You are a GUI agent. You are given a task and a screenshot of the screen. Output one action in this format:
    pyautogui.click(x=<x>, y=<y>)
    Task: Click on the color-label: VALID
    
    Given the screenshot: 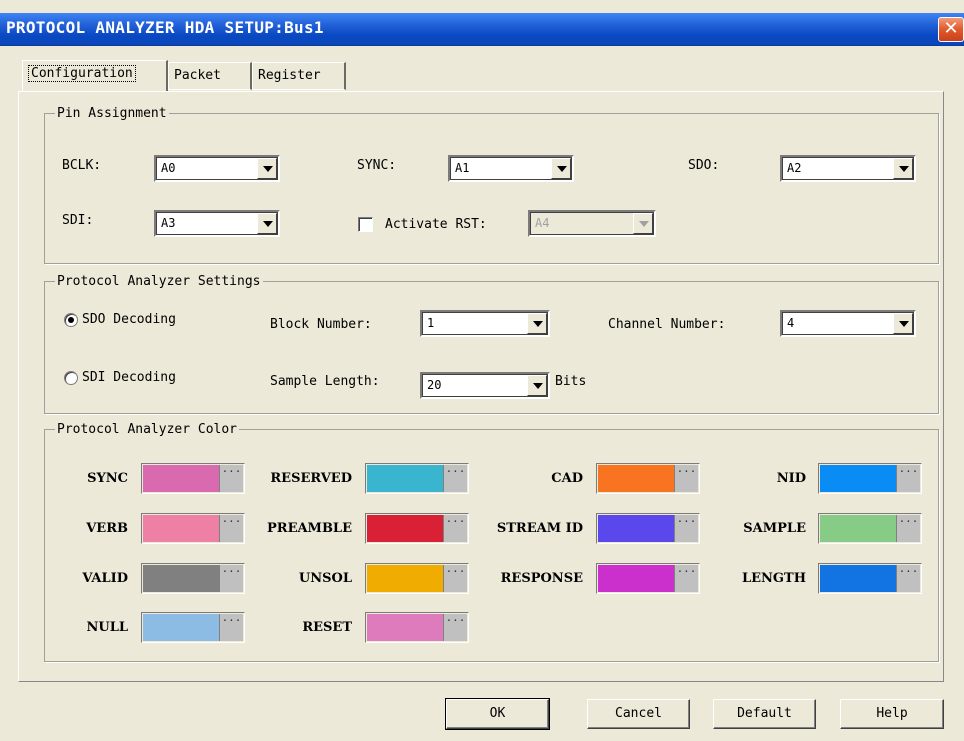 What is the action you would take?
    pyautogui.click(x=105, y=578)
    